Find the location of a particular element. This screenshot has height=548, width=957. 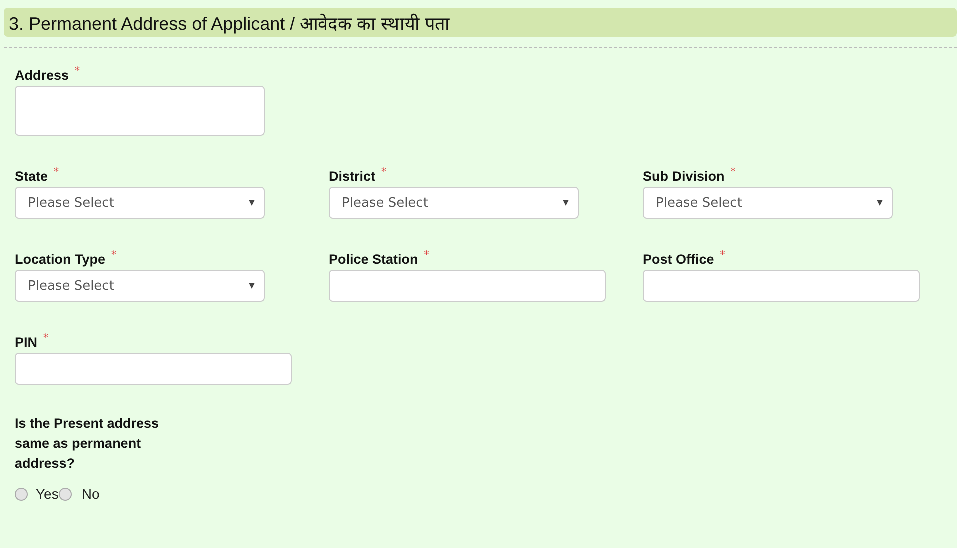

field-label: Police Station is located at coordinates (373, 260).